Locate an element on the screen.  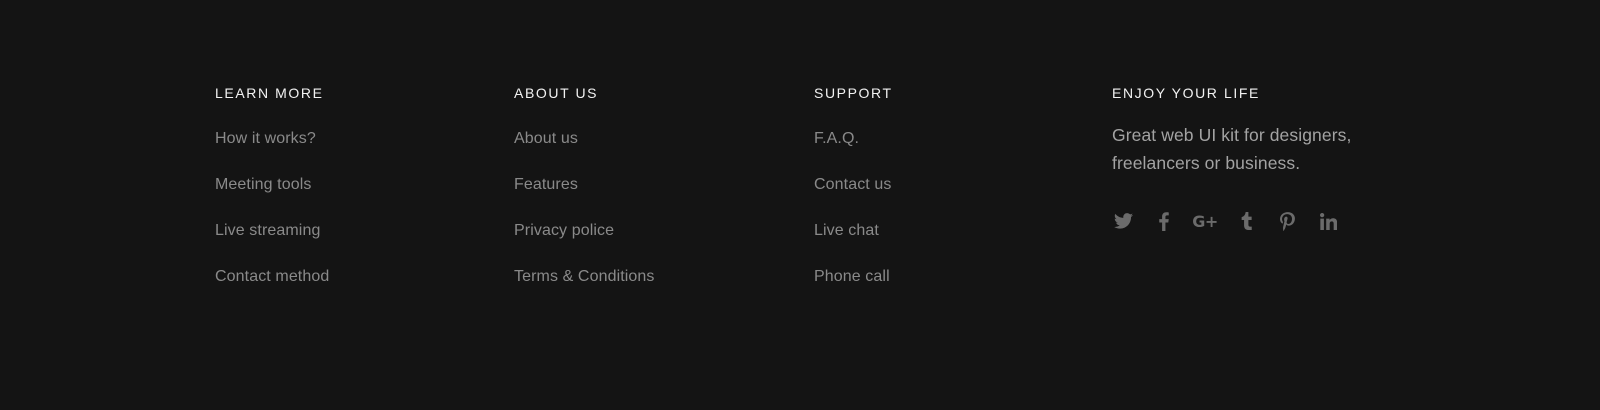
learn-more-heading: LEARN MORE is located at coordinates (269, 93).